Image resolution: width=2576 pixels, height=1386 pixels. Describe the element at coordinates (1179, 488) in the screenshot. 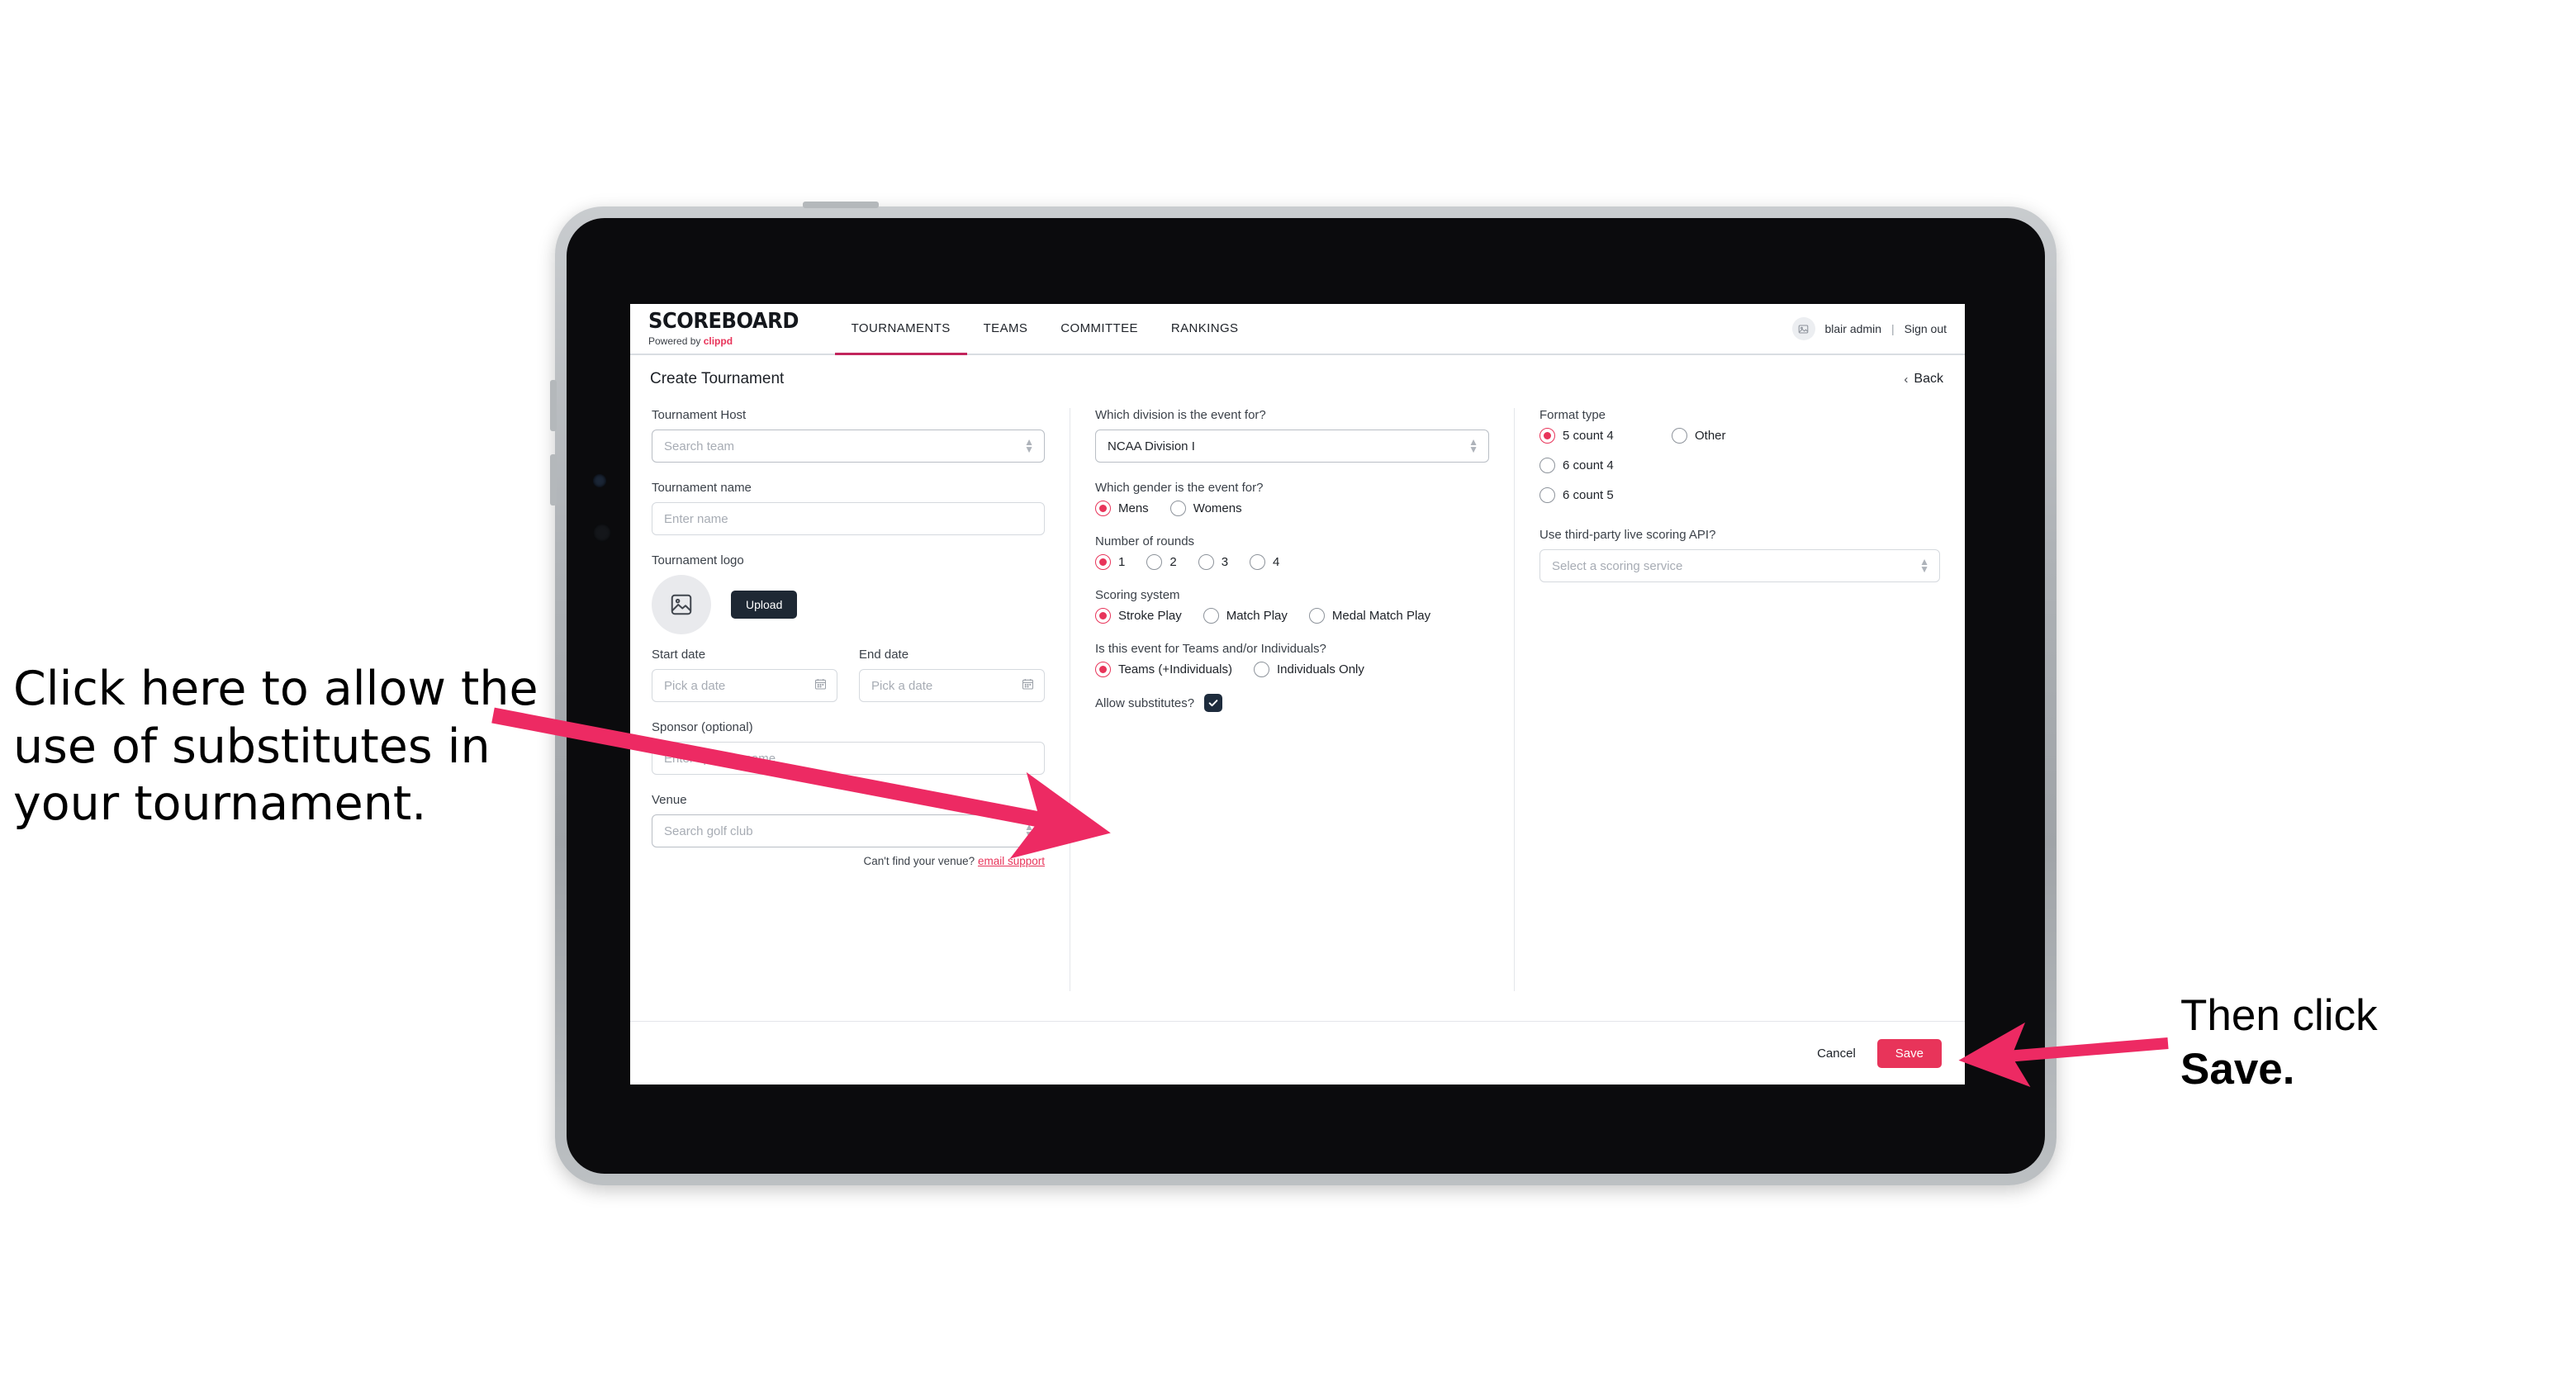

I see `gender-label: Which gender is the event for?` at that location.